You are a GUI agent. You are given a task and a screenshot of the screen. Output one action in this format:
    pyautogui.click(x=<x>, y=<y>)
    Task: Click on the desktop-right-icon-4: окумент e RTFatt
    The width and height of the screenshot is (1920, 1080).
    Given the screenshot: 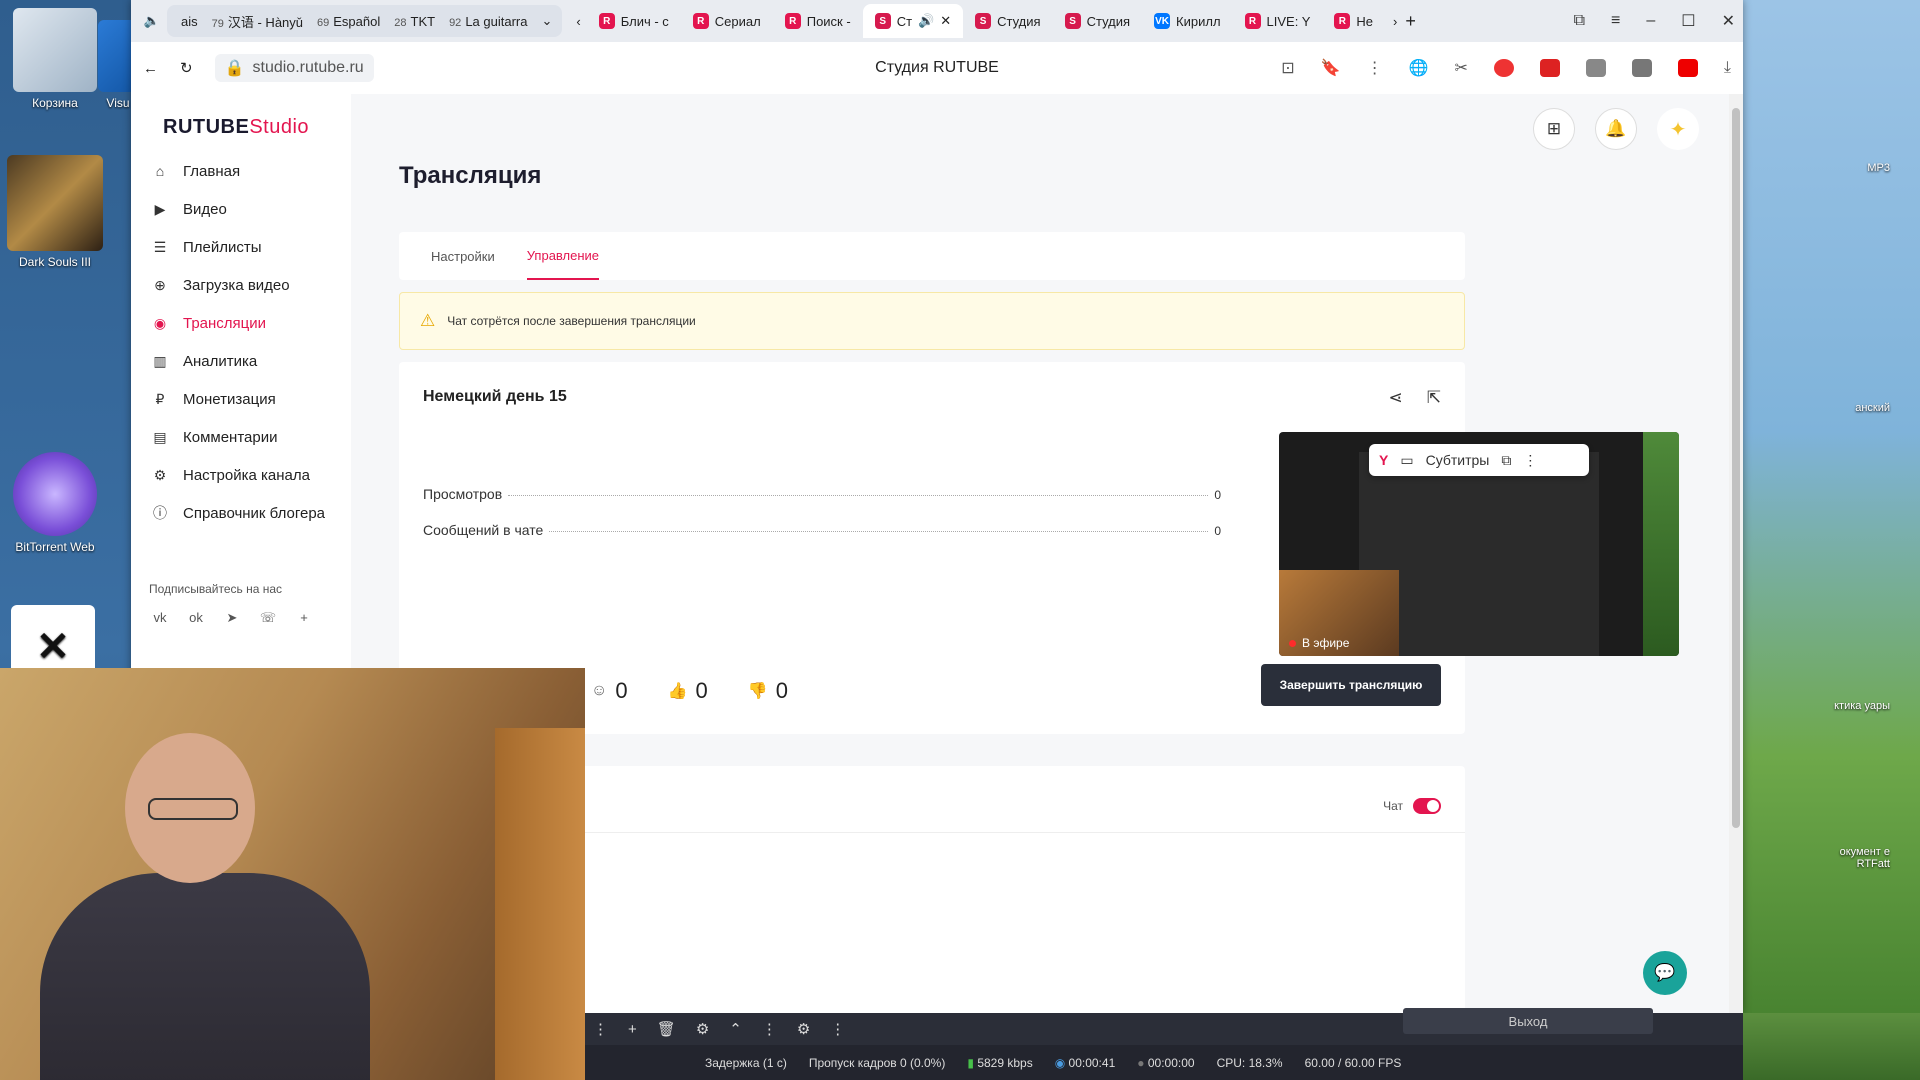 What is the action you would take?
    pyautogui.click(x=1850, y=858)
    